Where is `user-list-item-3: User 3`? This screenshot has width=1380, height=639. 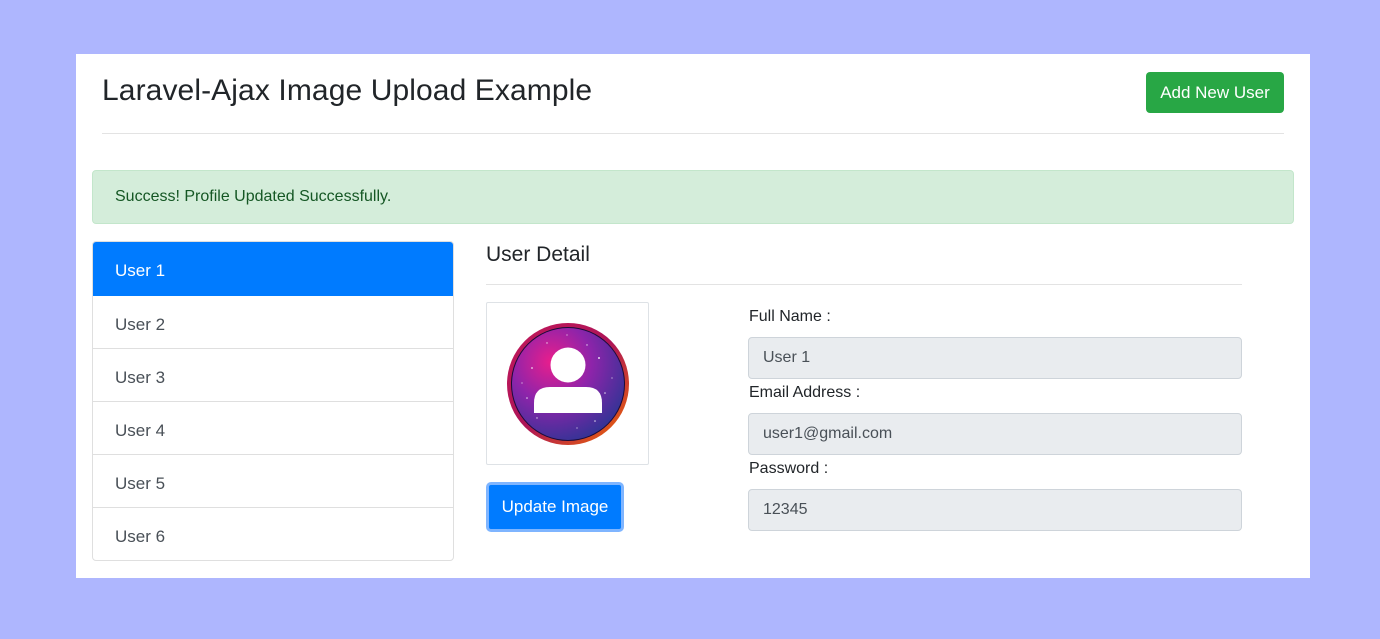
user-list-item-3: User 3 is located at coordinates (273, 375).